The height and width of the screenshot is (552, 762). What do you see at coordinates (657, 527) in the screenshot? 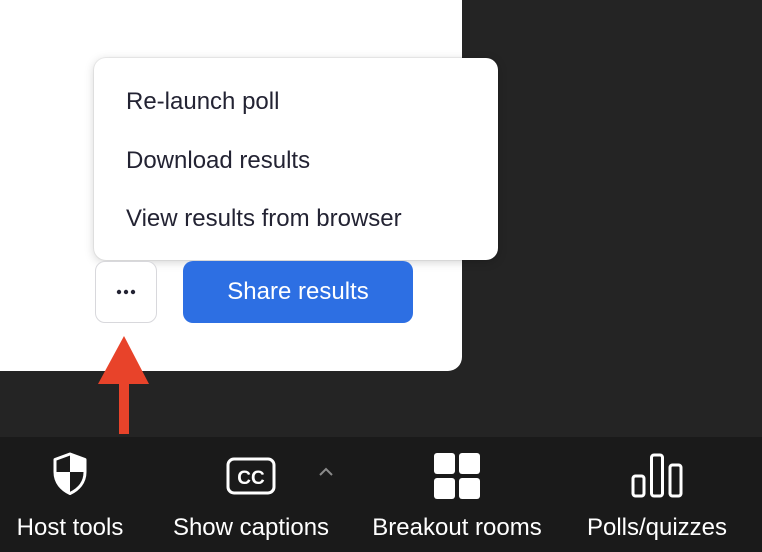
I see `toolbar-label-polls-quizzes: Polls/quizzes` at bounding box center [657, 527].